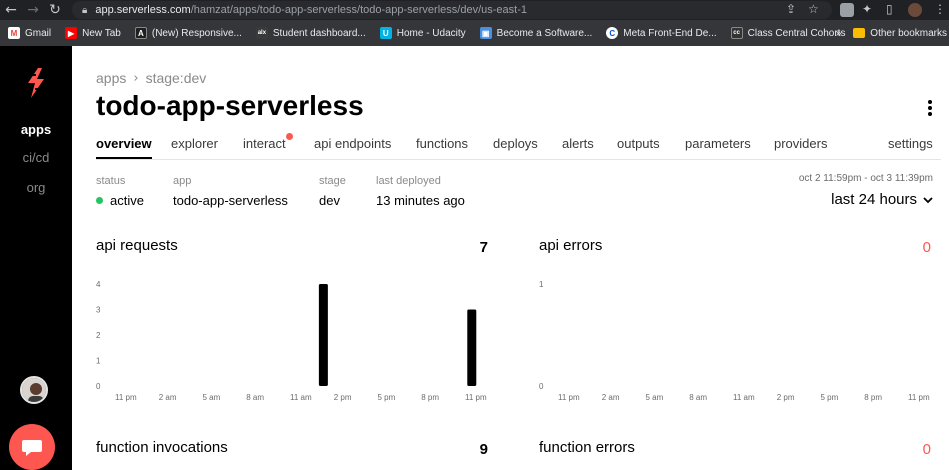  Describe the element at coordinates (638, 143) in the screenshot. I see `tab-outputs: outputs` at that location.